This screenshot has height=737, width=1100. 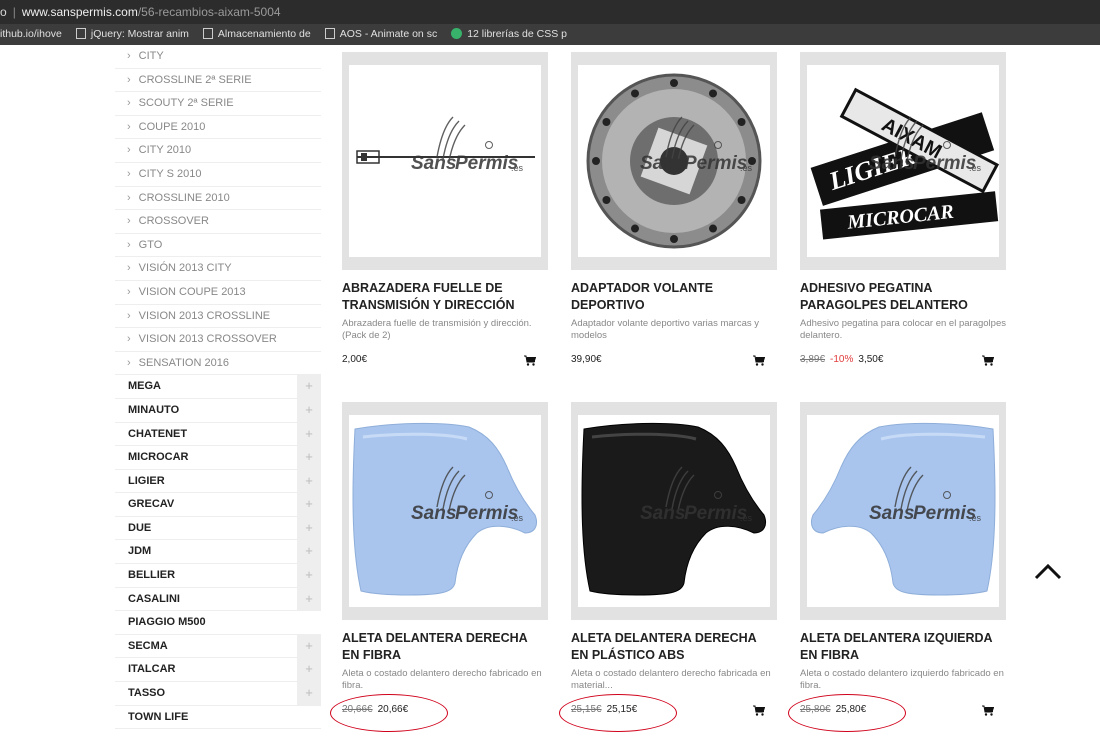 I want to click on sidebar-category: DUE +, so click(x=218, y=528).